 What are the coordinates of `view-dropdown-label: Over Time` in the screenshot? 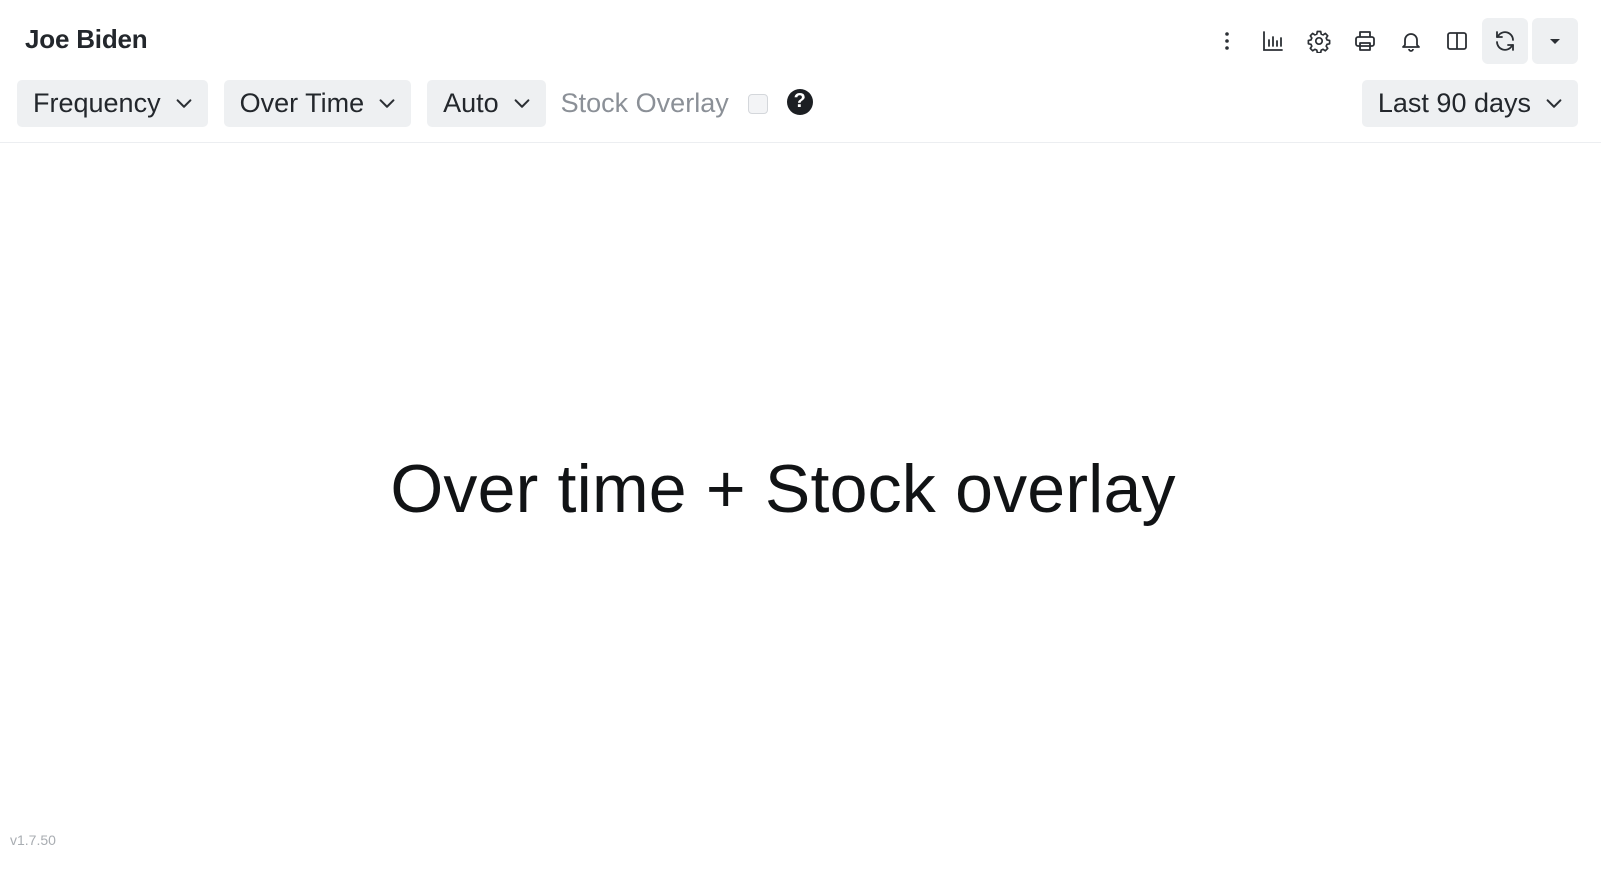 It's located at (302, 103).